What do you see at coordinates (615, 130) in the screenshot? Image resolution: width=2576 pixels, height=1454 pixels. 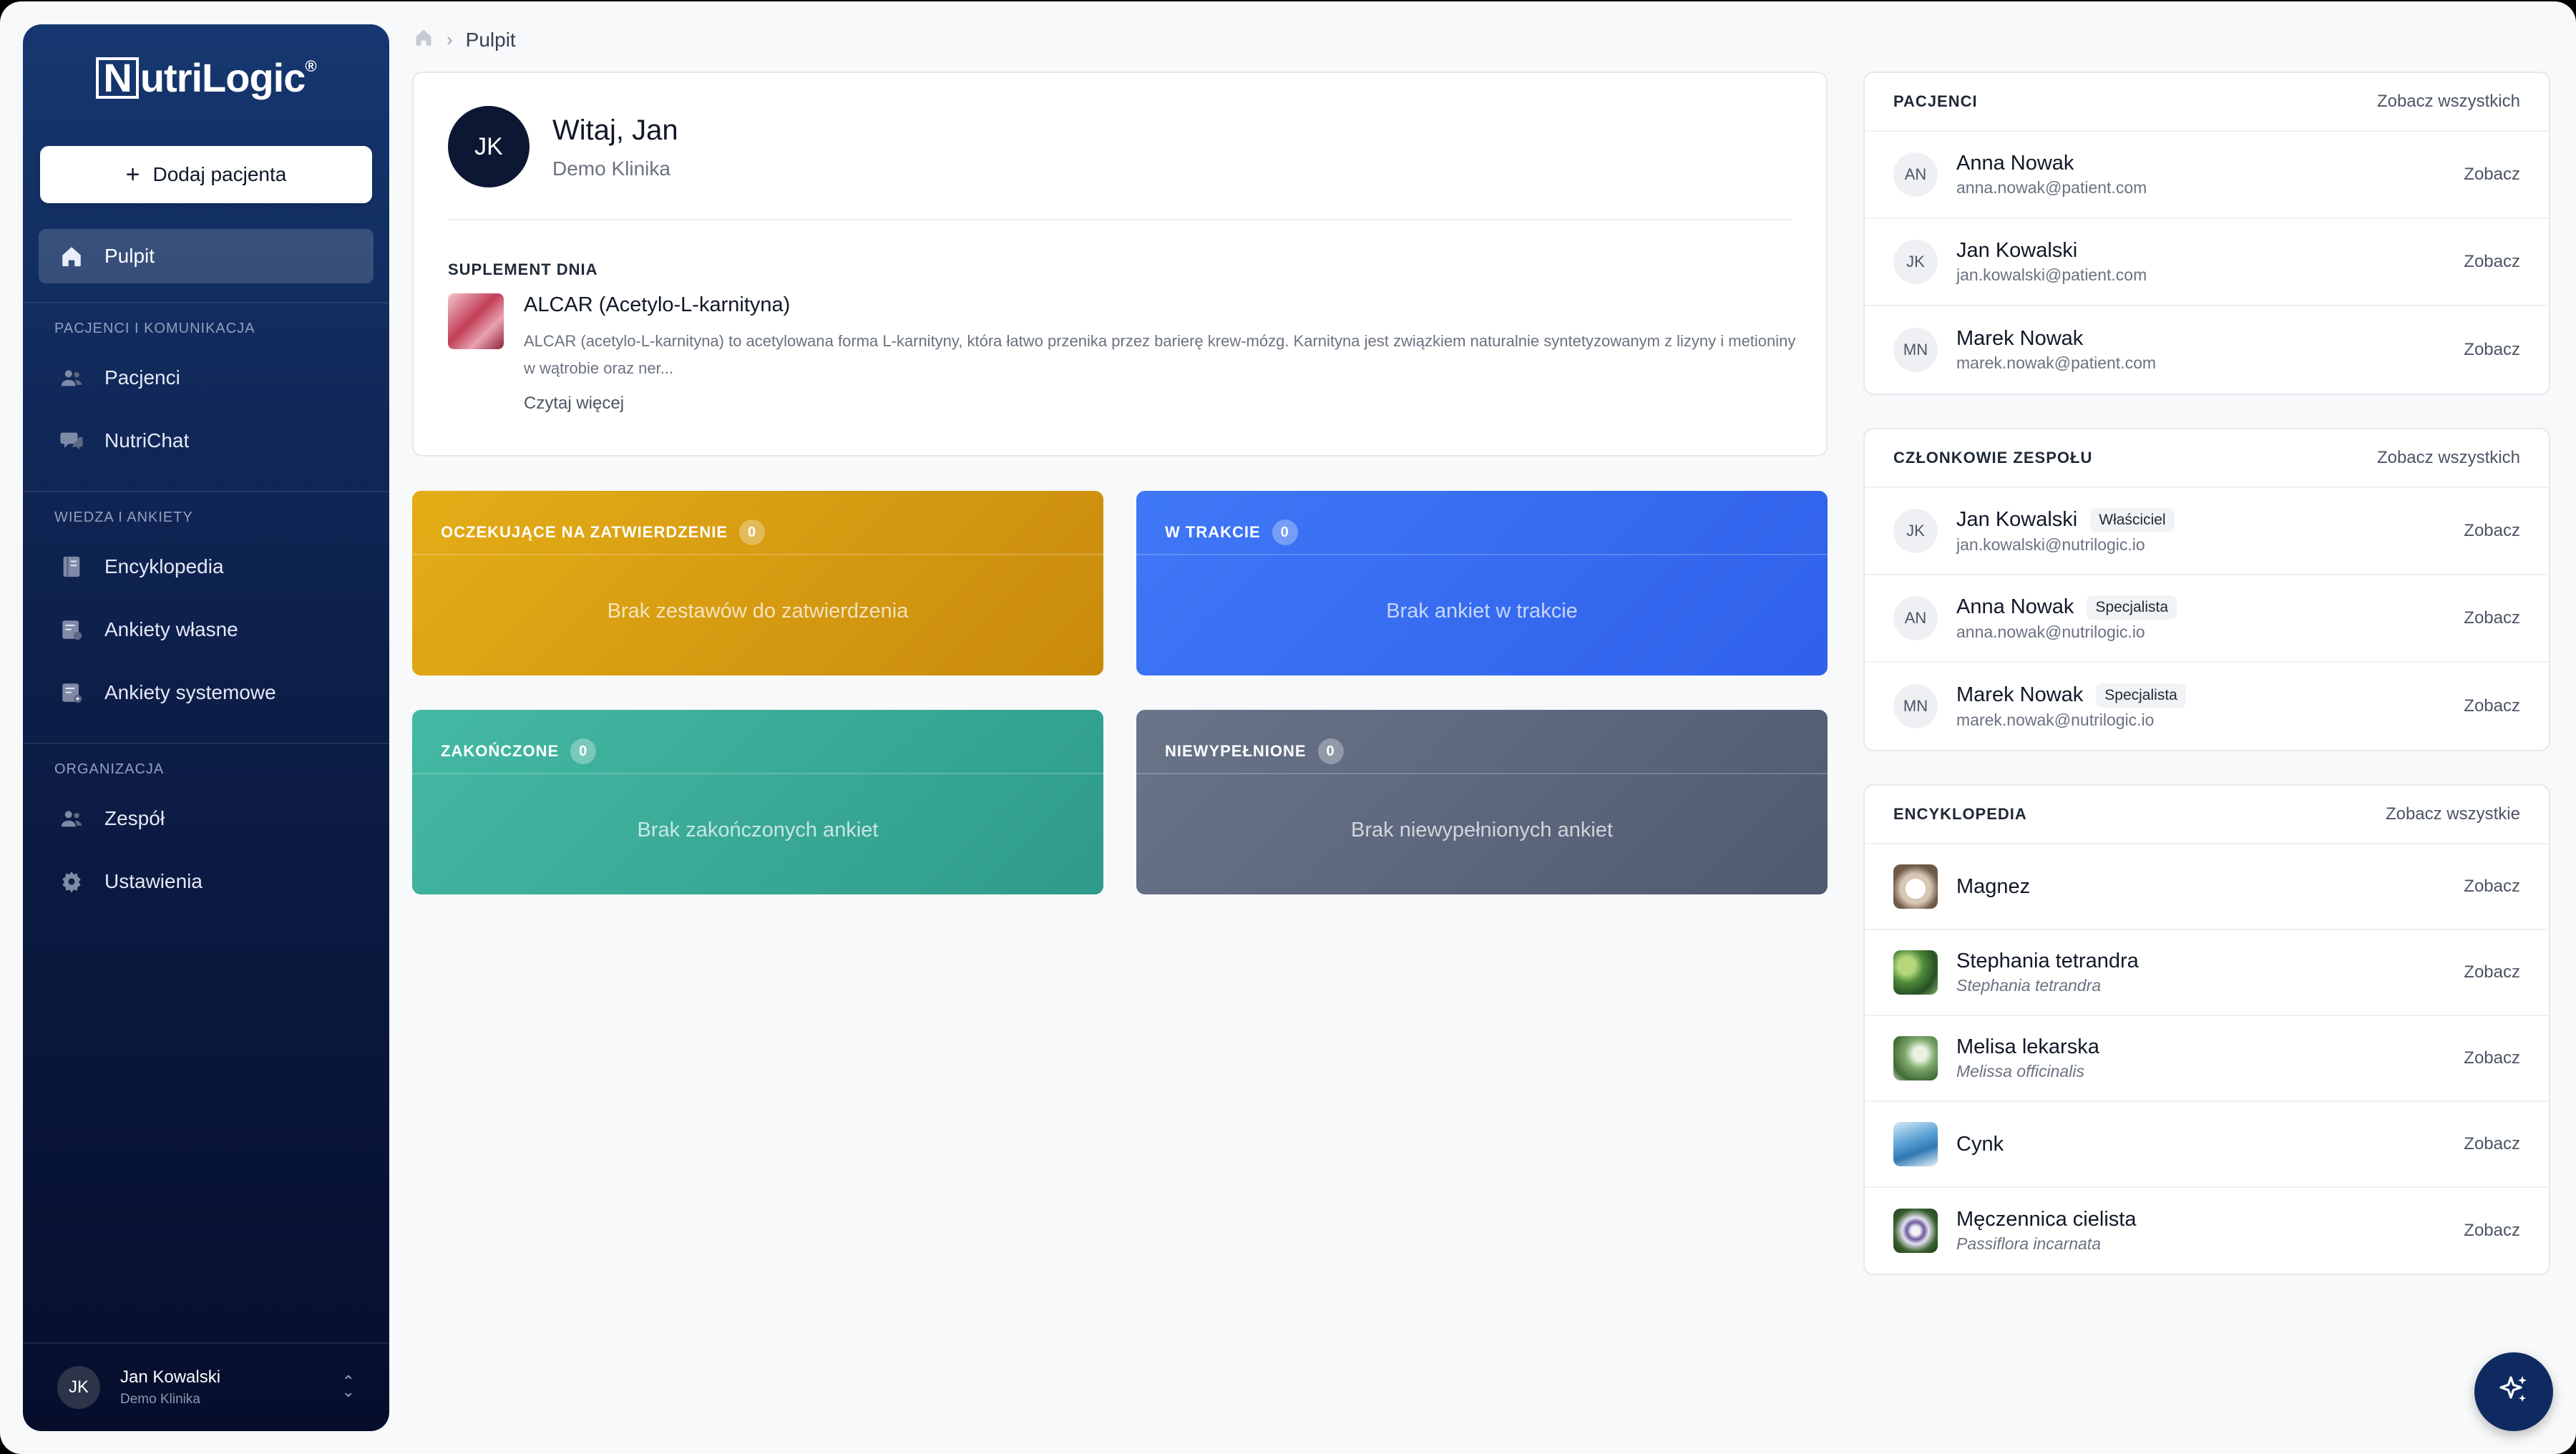 I see `greeting: Witaj, Jan` at bounding box center [615, 130].